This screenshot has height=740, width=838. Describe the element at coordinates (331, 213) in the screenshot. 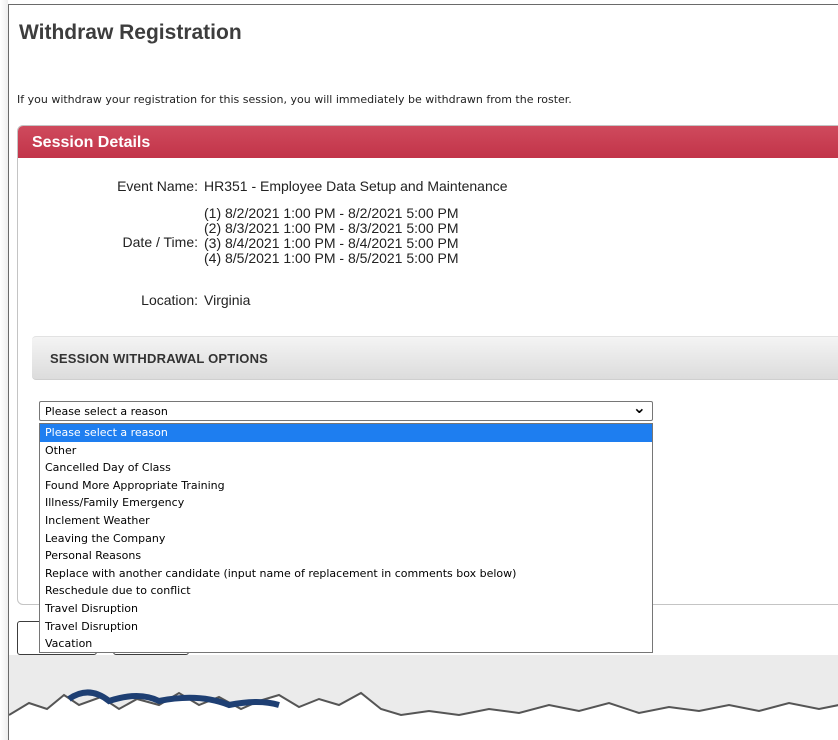

I see `date-entry: (1) 8/2/2021 1:00 PM - 8/2/2021 5:00 PM` at that location.